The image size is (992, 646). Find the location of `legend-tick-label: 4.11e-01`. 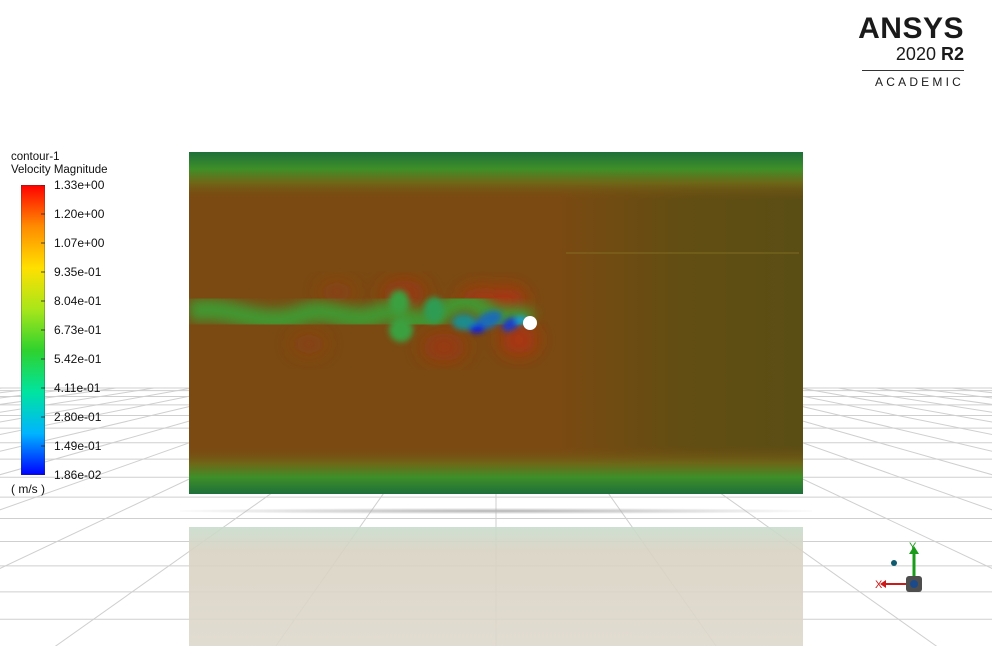

legend-tick-label: 4.11e-01 is located at coordinates (77, 388).